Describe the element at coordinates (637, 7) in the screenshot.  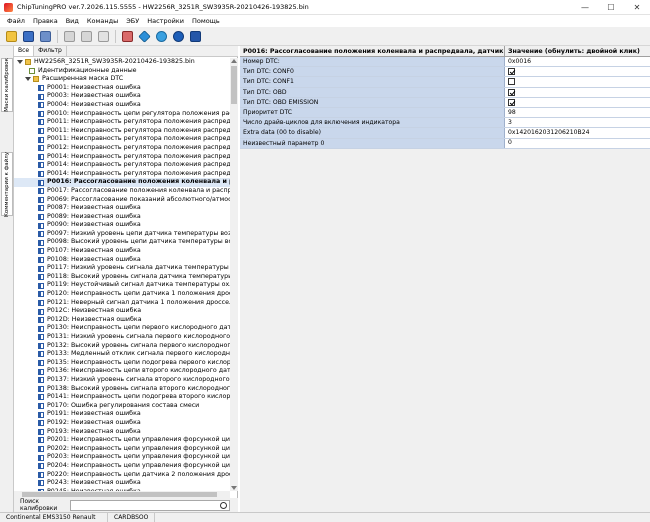
I see `close-button: ✕` at that location.